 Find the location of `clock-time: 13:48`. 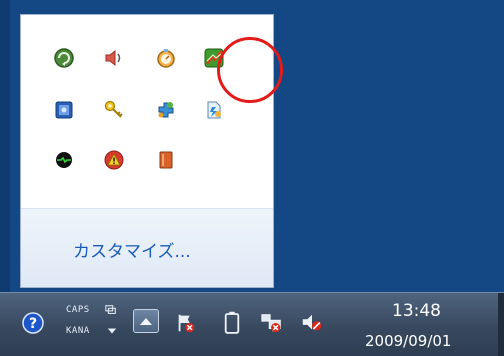

clock-time: 13:48 is located at coordinates (416, 311).